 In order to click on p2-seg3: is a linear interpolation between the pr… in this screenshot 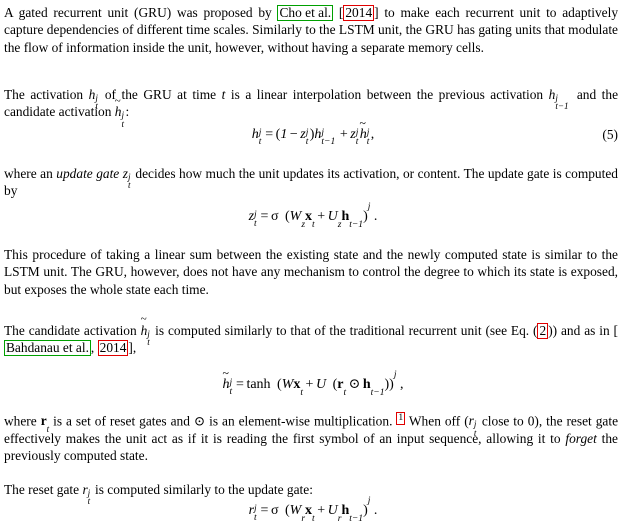, I will do `click(387, 94)`.